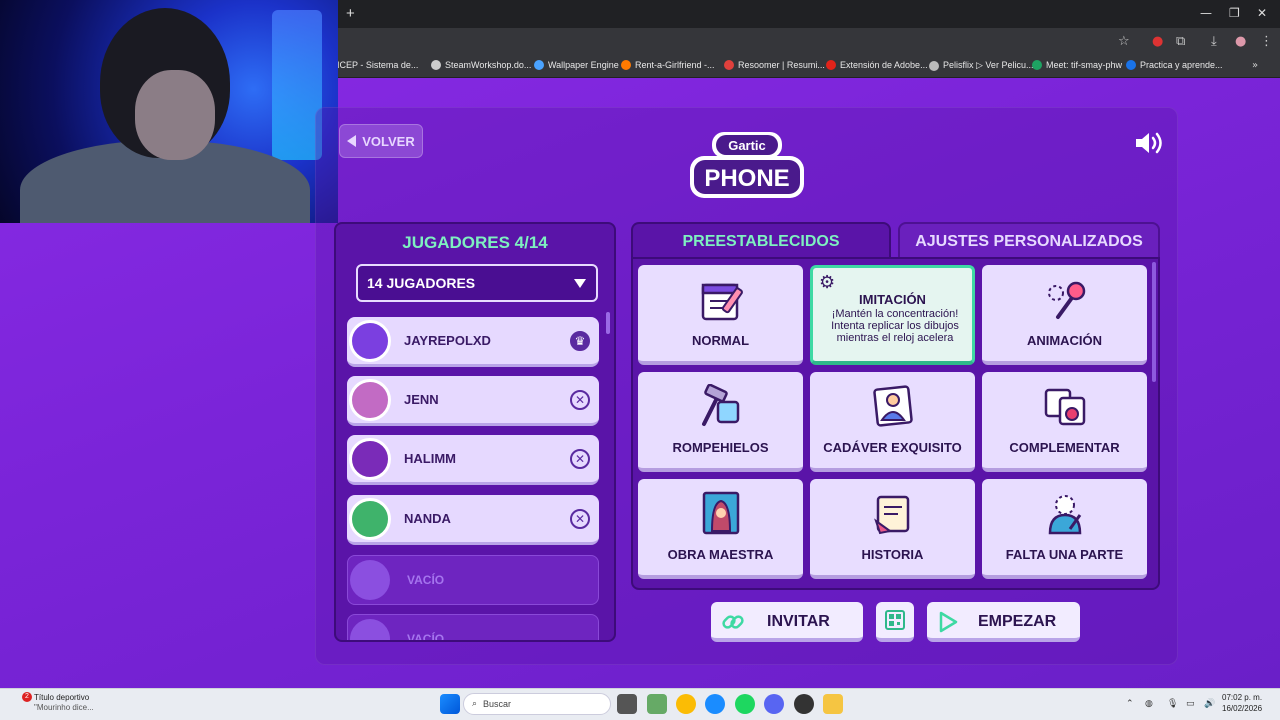 The image size is (1280, 720). Describe the element at coordinates (1242, 697) in the screenshot. I see `clock-time: 07:02 p. m.` at that location.